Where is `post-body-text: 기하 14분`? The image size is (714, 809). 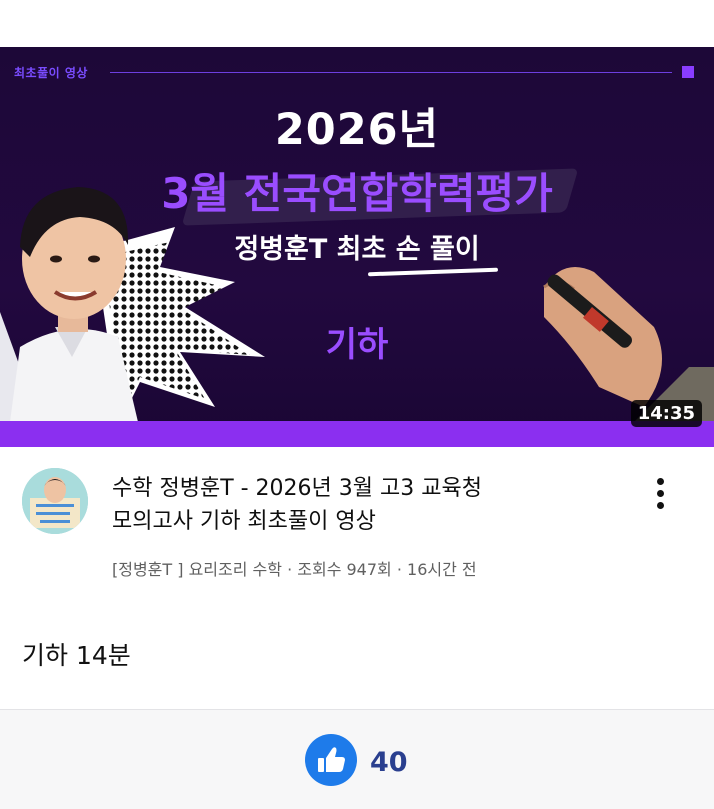 post-body-text: 기하 14분 is located at coordinates (76, 655).